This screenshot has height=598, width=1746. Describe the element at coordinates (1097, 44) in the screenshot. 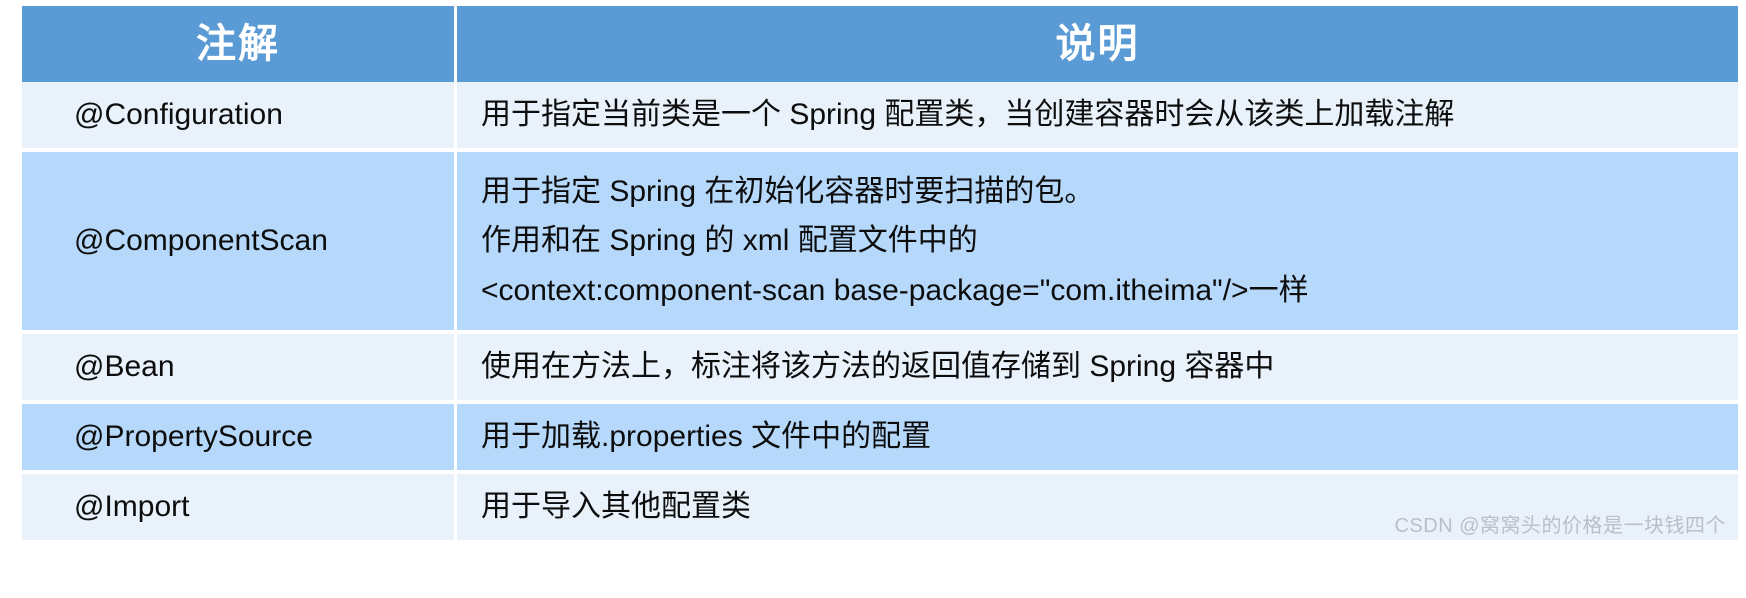

I see `header-cell-description: 说明` at that location.